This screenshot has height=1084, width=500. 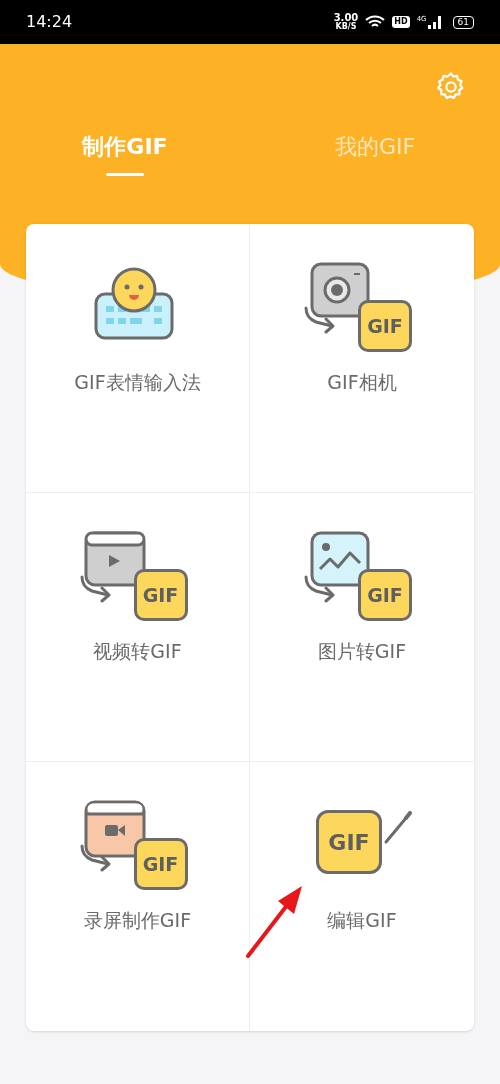 What do you see at coordinates (362, 651) in the screenshot?
I see `feature-label: 图片转GIF` at bounding box center [362, 651].